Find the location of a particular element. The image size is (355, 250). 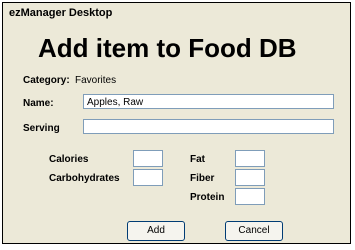

carbohydrates-label: Carbohydrates is located at coordinates (84, 178).